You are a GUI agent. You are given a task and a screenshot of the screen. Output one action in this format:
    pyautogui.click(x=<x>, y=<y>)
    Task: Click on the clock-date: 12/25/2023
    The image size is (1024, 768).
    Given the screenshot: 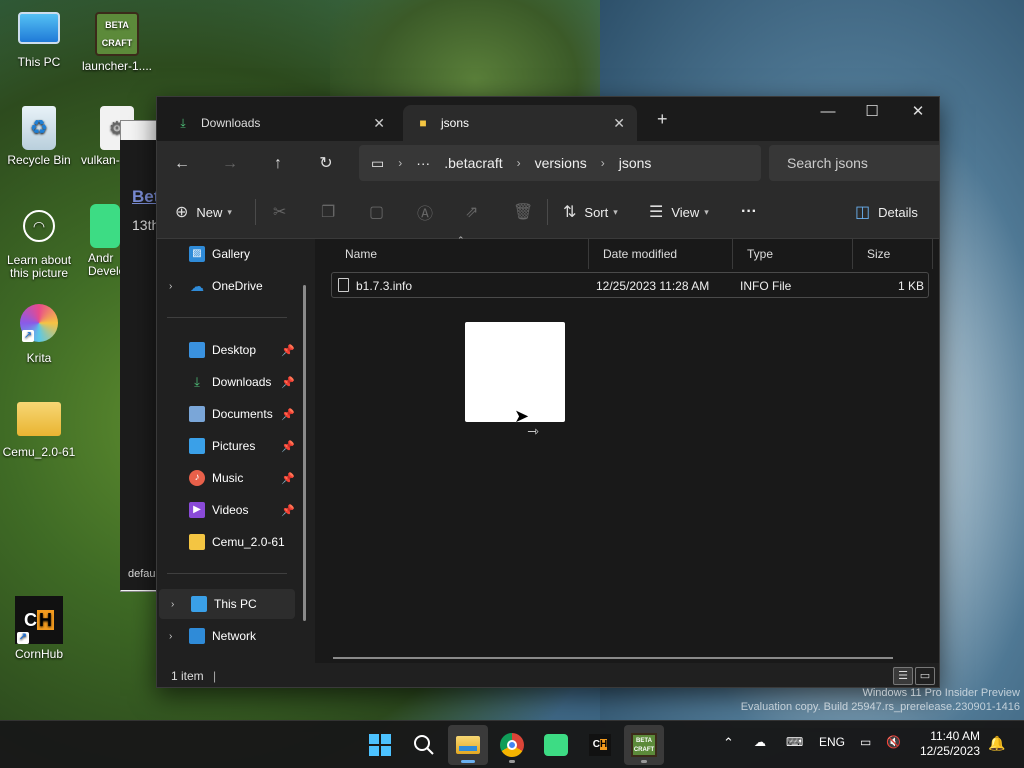 What is the action you would take?
    pyautogui.click(x=949, y=751)
    